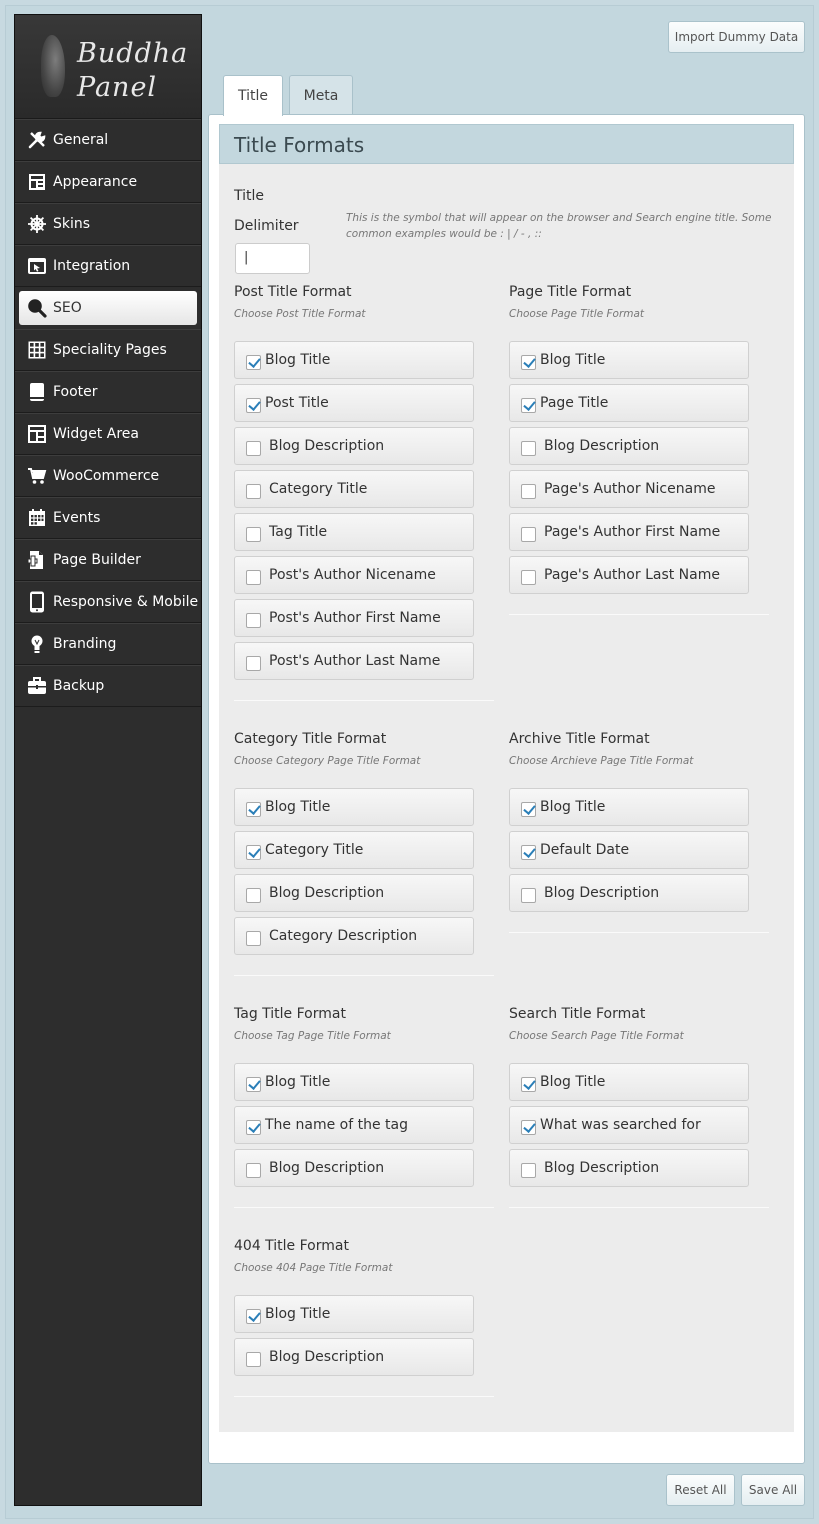  What do you see at coordinates (108, 392) in the screenshot?
I see `sidebar-item-footer: Footer` at bounding box center [108, 392].